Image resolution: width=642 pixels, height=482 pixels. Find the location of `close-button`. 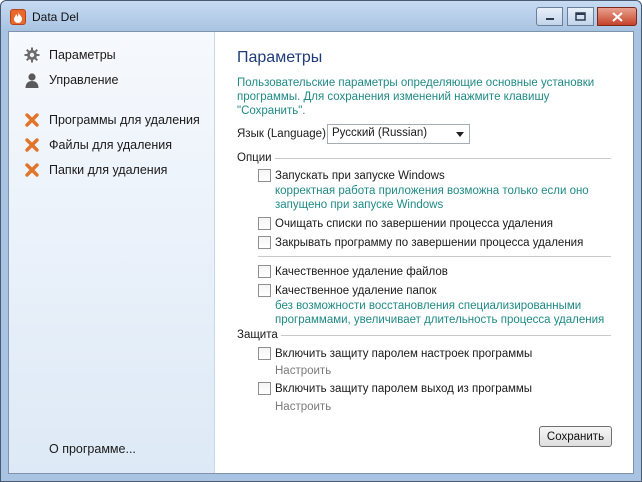

close-button is located at coordinates (617, 16).